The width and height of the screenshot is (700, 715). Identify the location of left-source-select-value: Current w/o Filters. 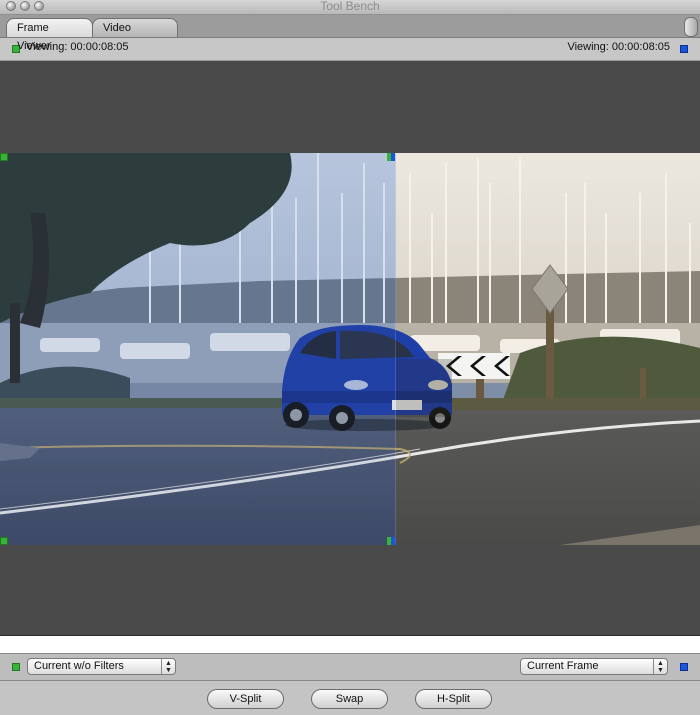
(79, 666).